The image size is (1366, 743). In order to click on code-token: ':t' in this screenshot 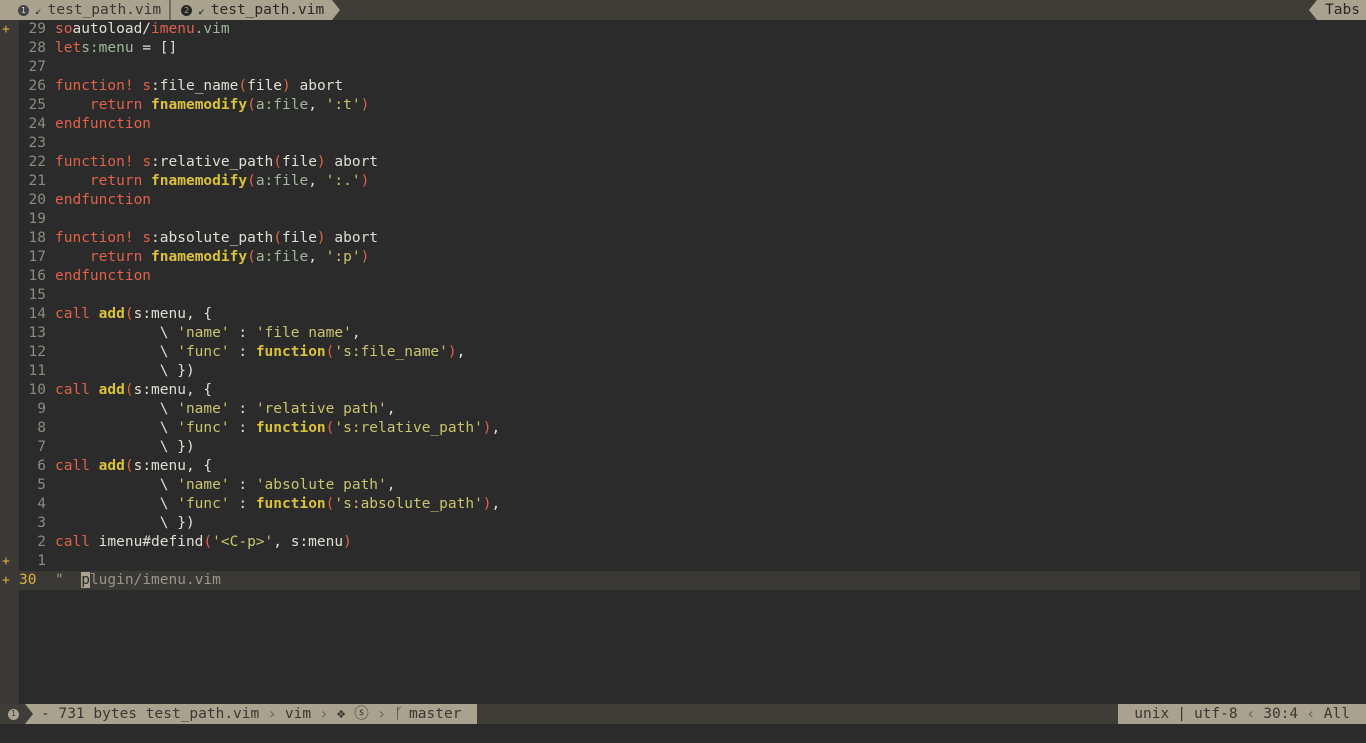, I will do `click(343, 105)`.